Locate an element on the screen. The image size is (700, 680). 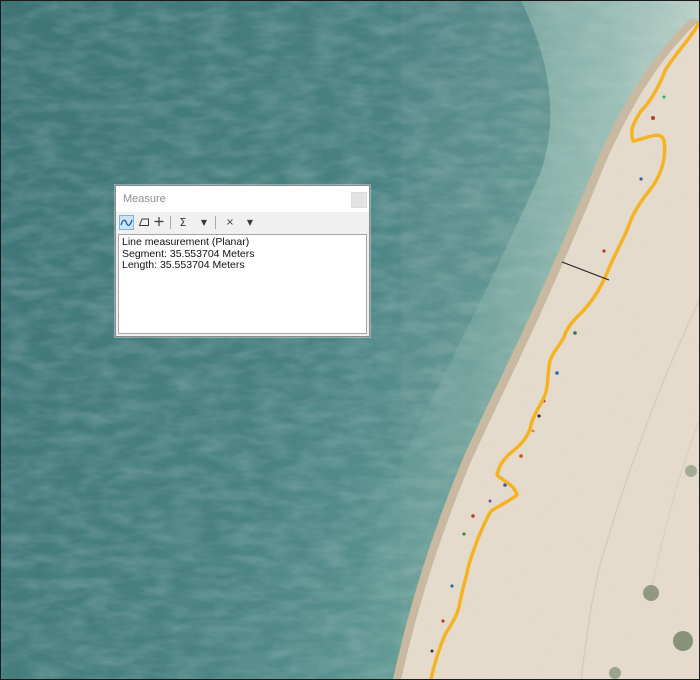
measure-titlebar: Measure is located at coordinates (242, 199).